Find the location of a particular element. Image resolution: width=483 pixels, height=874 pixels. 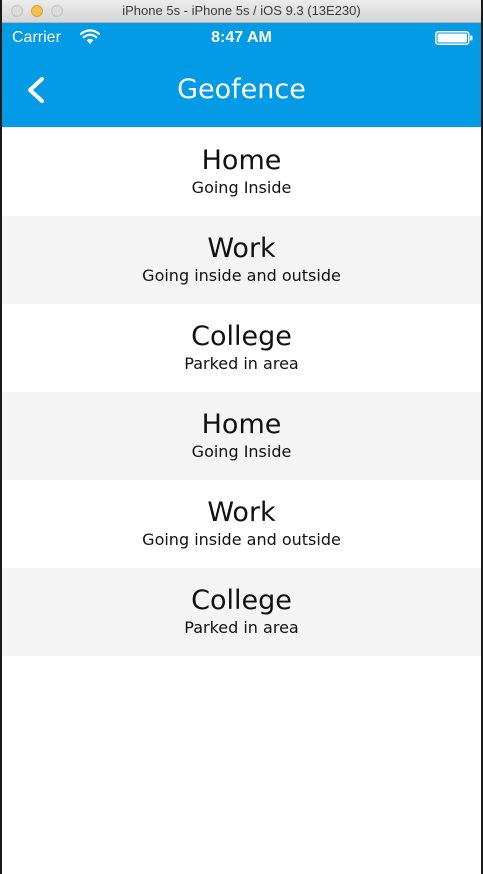

status-bar: Carrier 8:47 AM is located at coordinates (241, 37).